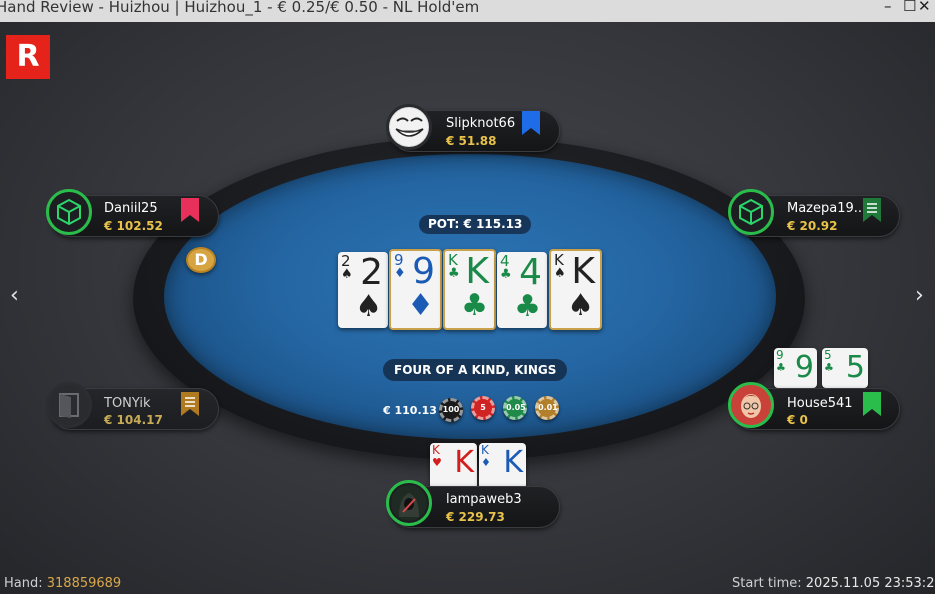 The height and width of the screenshot is (594, 935). What do you see at coordinates (515, 408) in the screenshot?
I see `chip-005: 0.05` at bounding box center [515, 408].